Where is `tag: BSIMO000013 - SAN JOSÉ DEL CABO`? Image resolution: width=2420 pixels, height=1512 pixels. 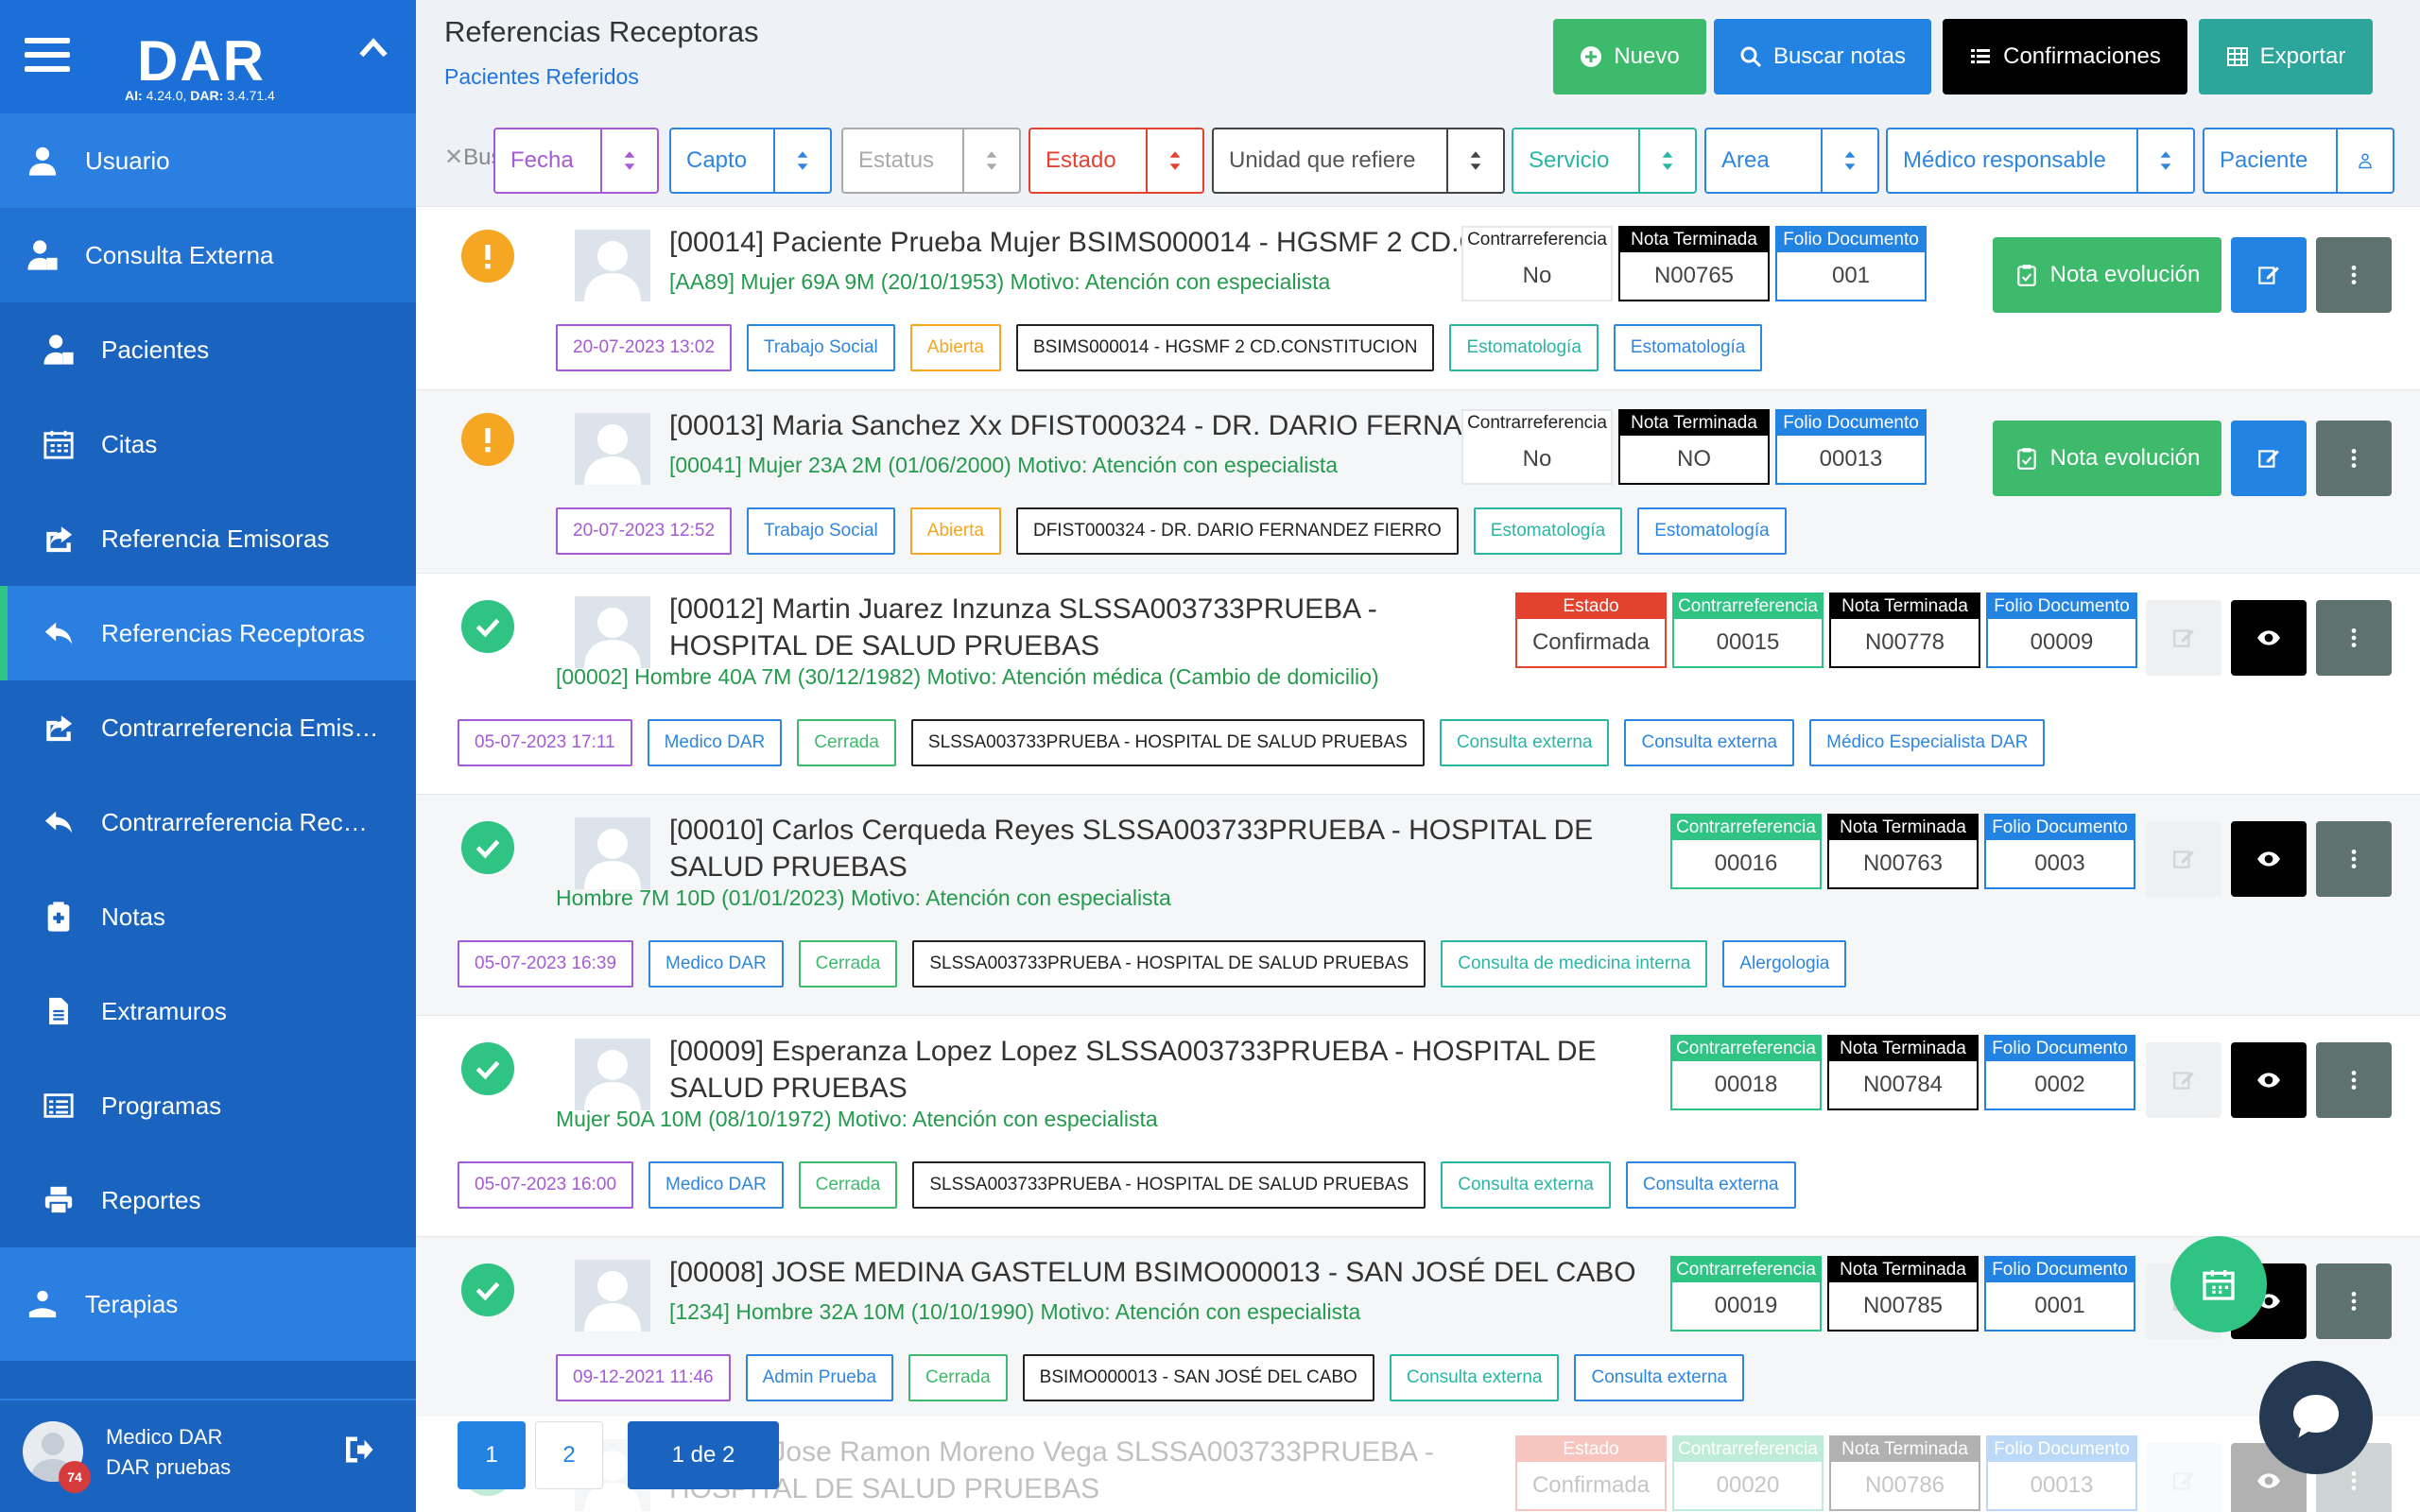 tag: BSIMO000013 - SAN JOSÉ DEL CABO is located at coordinates (1198, 1377).